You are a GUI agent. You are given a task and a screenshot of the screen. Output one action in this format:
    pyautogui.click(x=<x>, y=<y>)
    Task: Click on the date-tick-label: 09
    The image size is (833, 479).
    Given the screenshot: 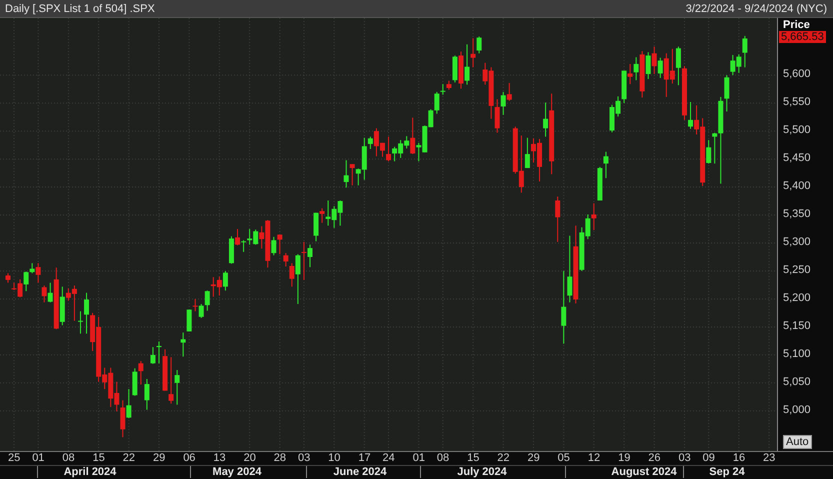 What is the action you would take?
    pyautogui.click(x=708, y=458)
    